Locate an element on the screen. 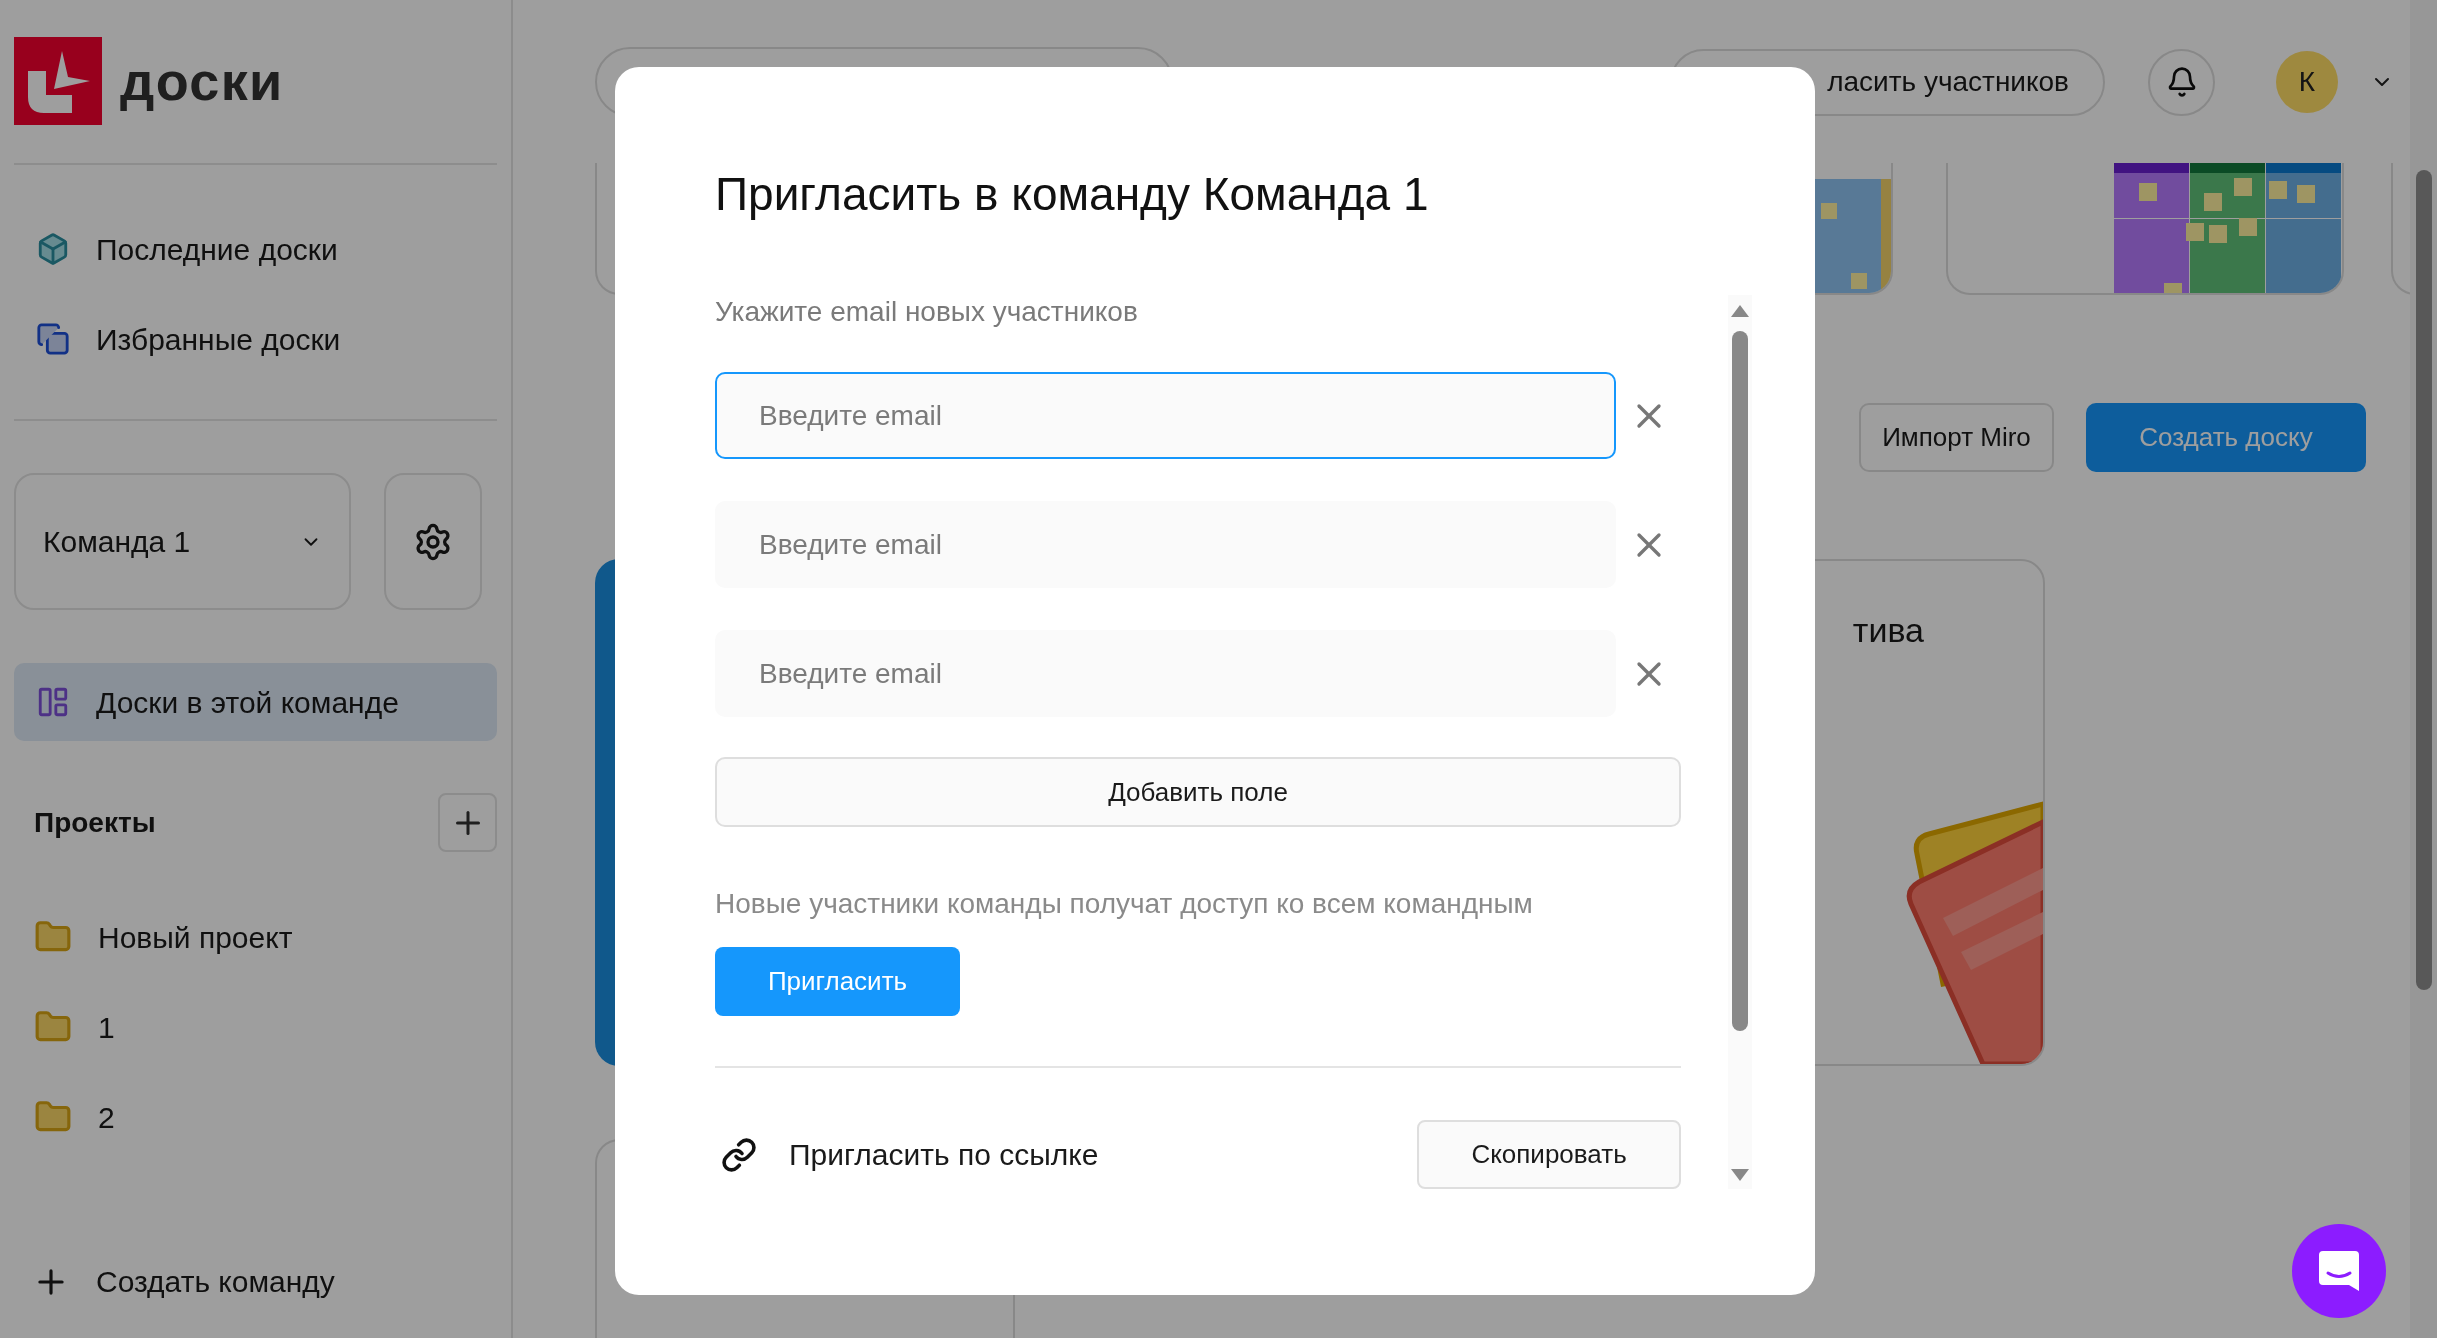  section-title: Проекты is located at coordinates (95, 822).